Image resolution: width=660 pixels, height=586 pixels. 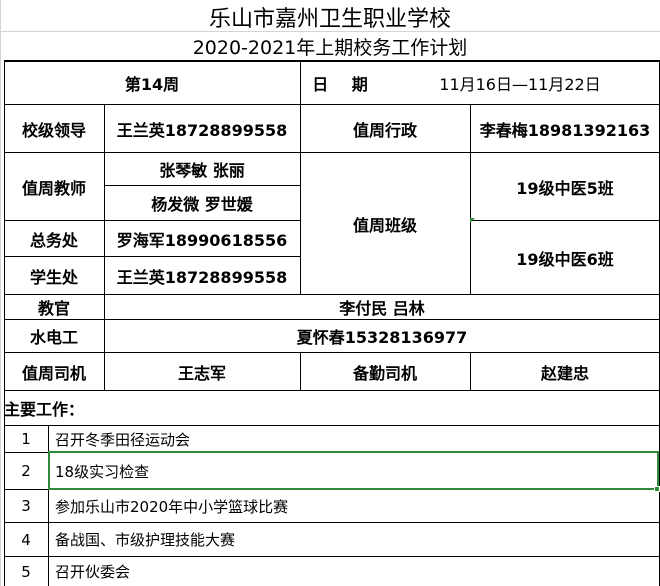 What do you see at coordinates (53, 308) in the screenshot?
I see `instructor-label: 教官` at bounding box center [53, 308].